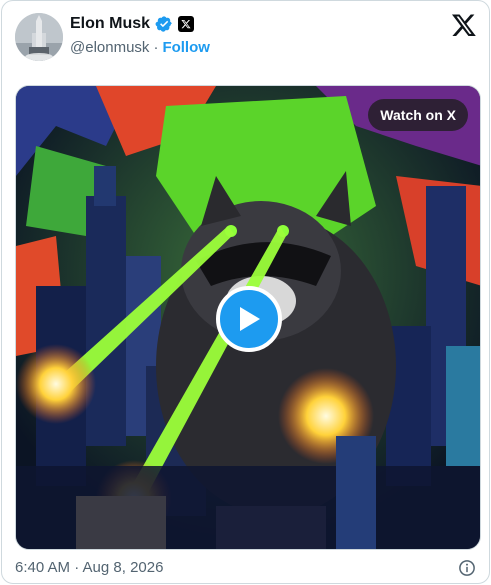  Describe the element at coordinates (464, 25) in the screenshot. I see `x-logo-icon` at that location.